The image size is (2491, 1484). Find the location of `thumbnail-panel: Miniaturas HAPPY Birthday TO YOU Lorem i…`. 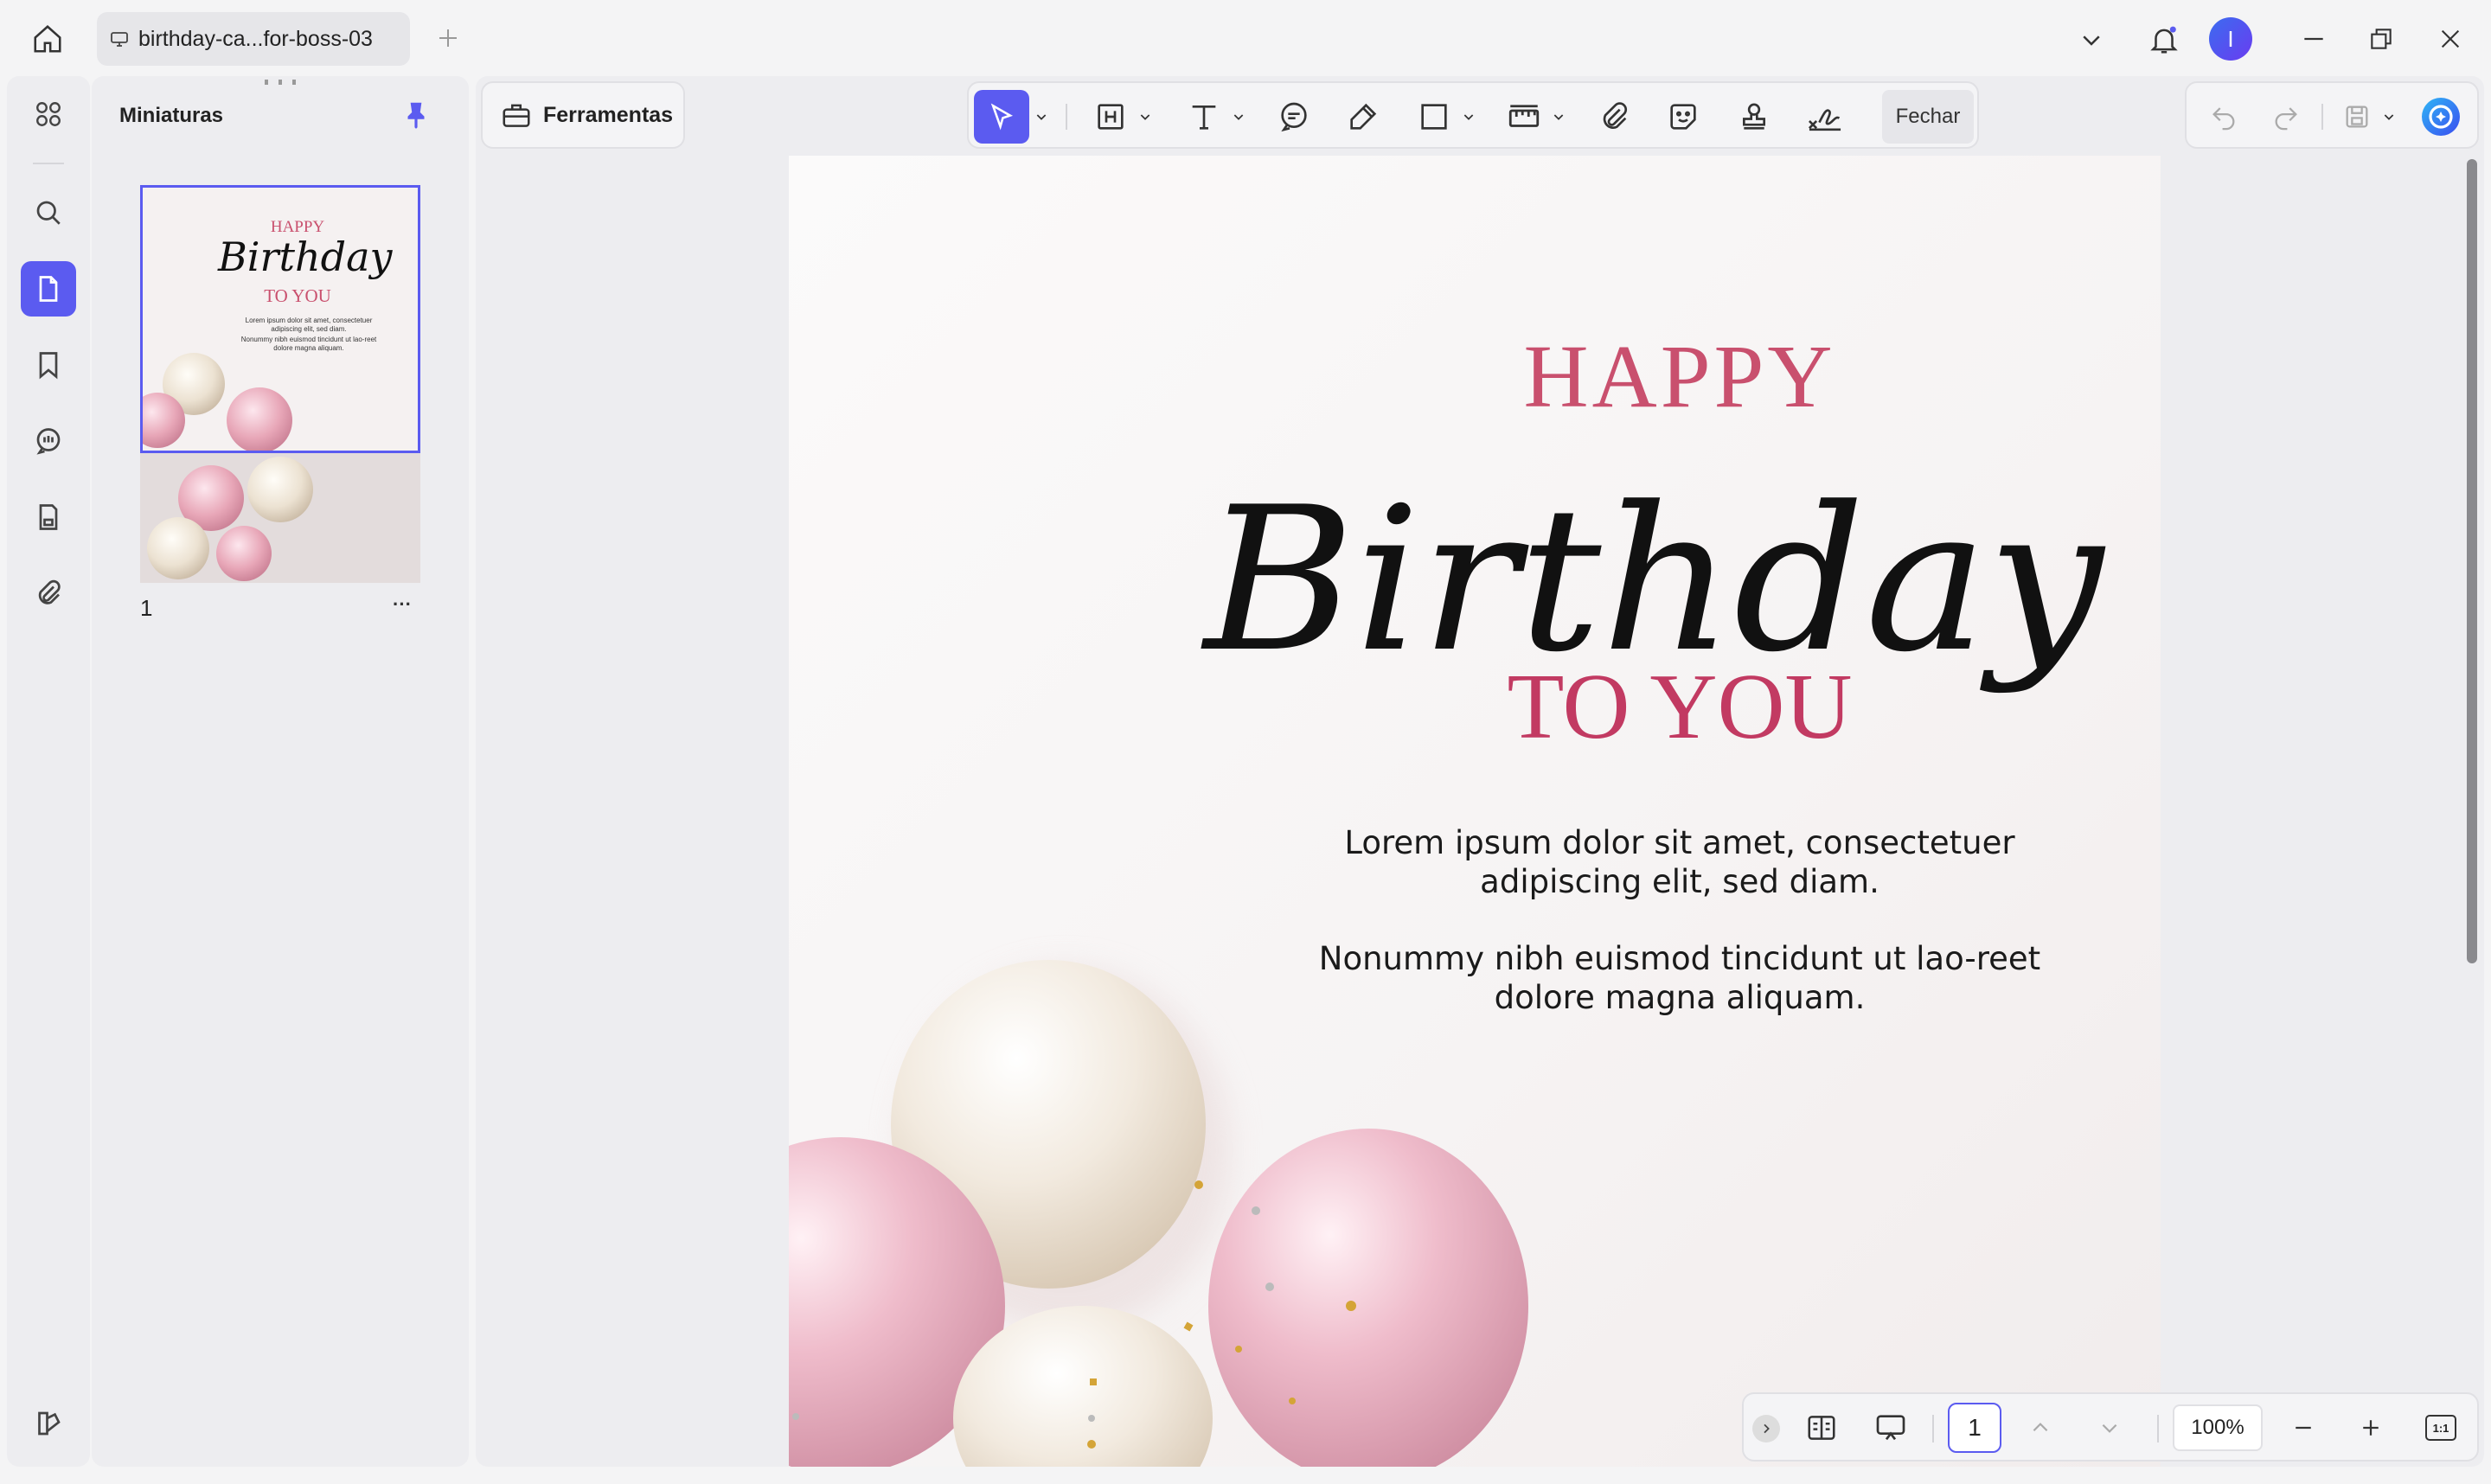

thumbnail-panel: Miniaturas HAPPY Birthday TO YOU Lorem i… is located at coordinates (280, 772).